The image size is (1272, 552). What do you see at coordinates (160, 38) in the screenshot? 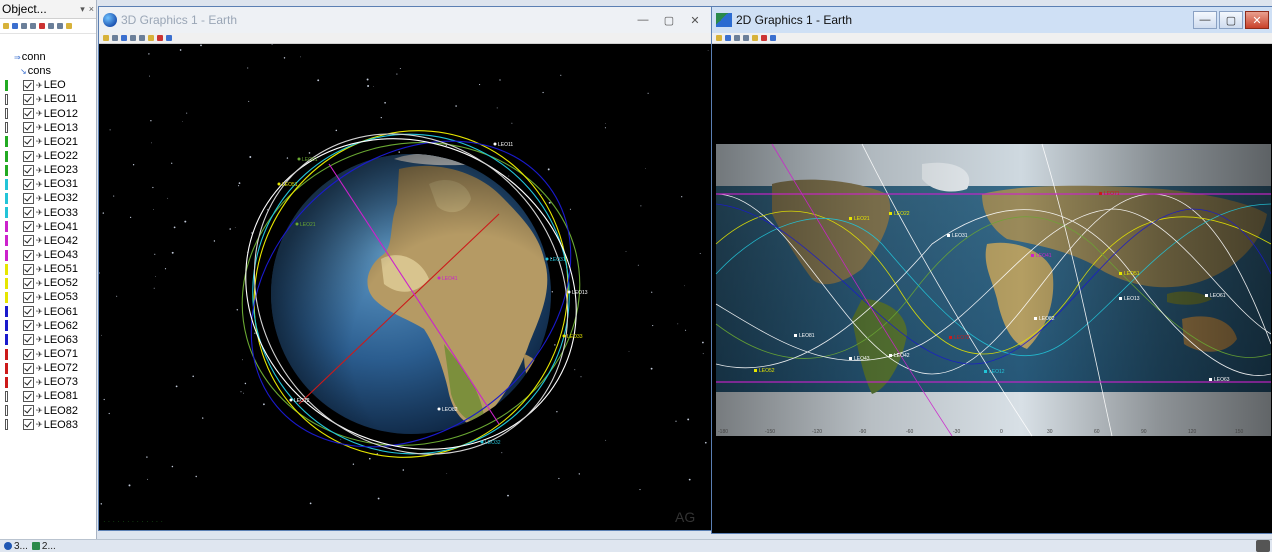
I see `measure-icon` at bounding box center [160, 38].